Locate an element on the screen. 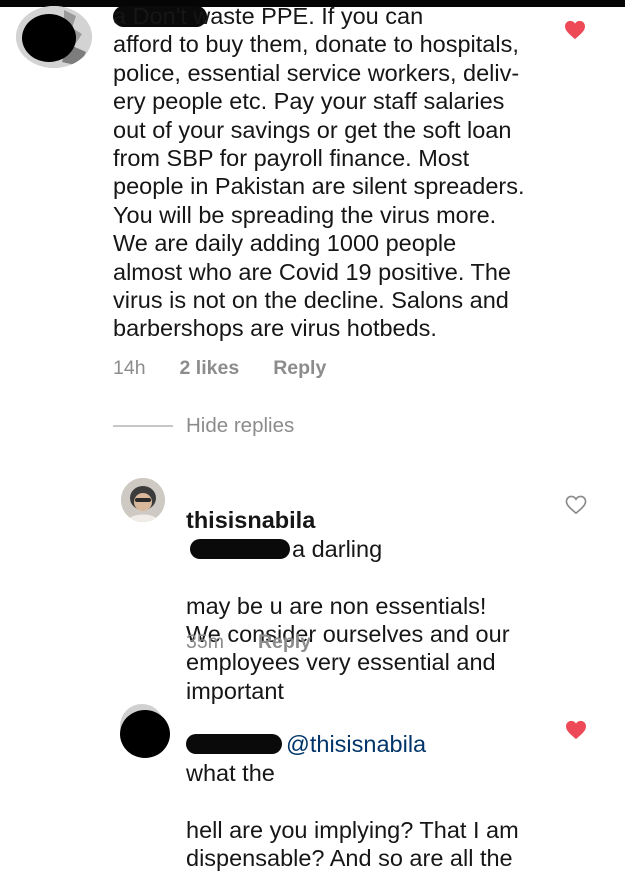  reply-username: thisisnabila is located at coordinates (250, 520).